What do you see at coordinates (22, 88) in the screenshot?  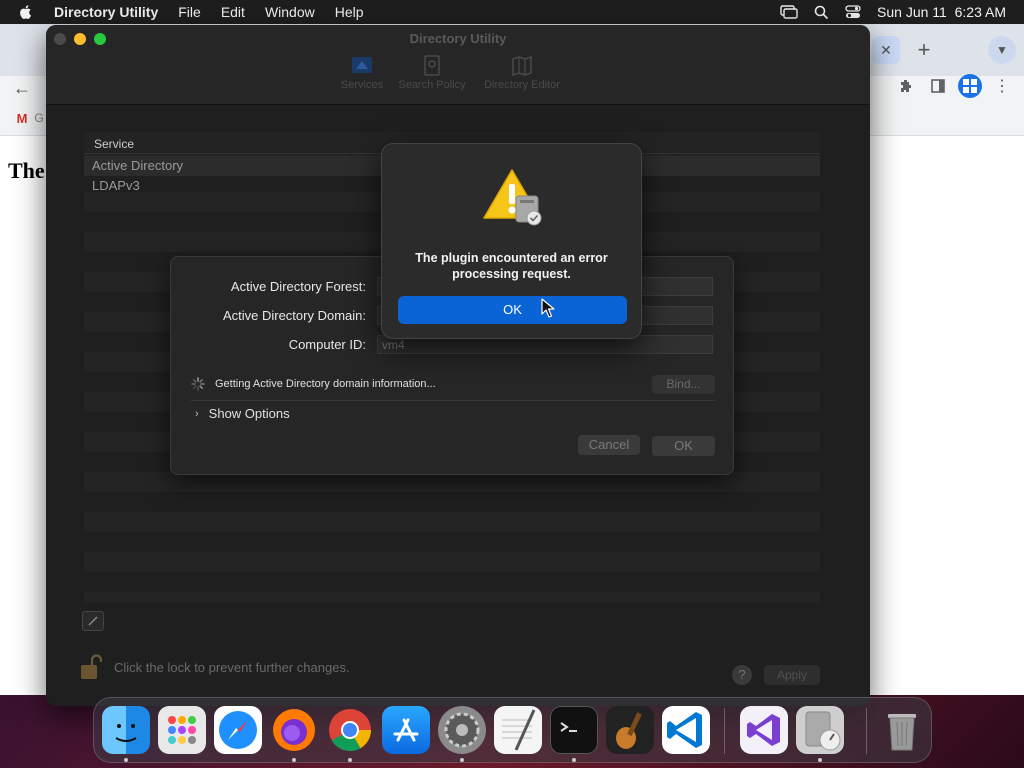 I see `back-arrow-icon: ←` at bounding box center [22, 88].